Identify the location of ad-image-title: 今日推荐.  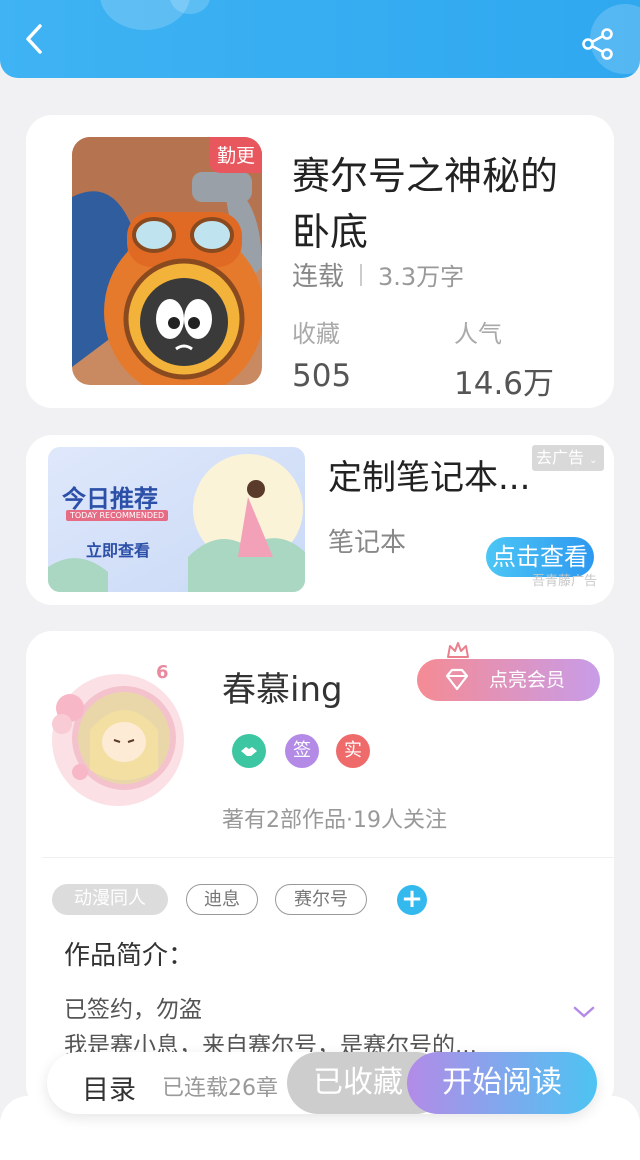
(110, 499).